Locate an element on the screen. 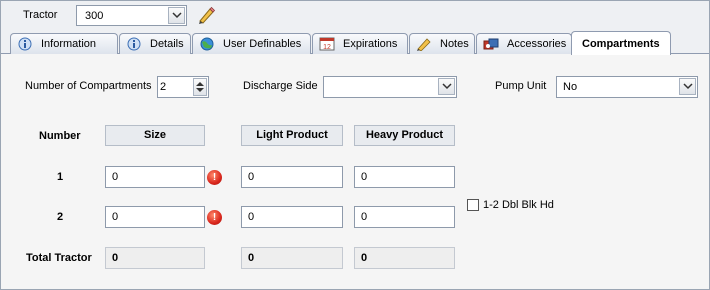  details-icon is located at coordinates (134, 44).